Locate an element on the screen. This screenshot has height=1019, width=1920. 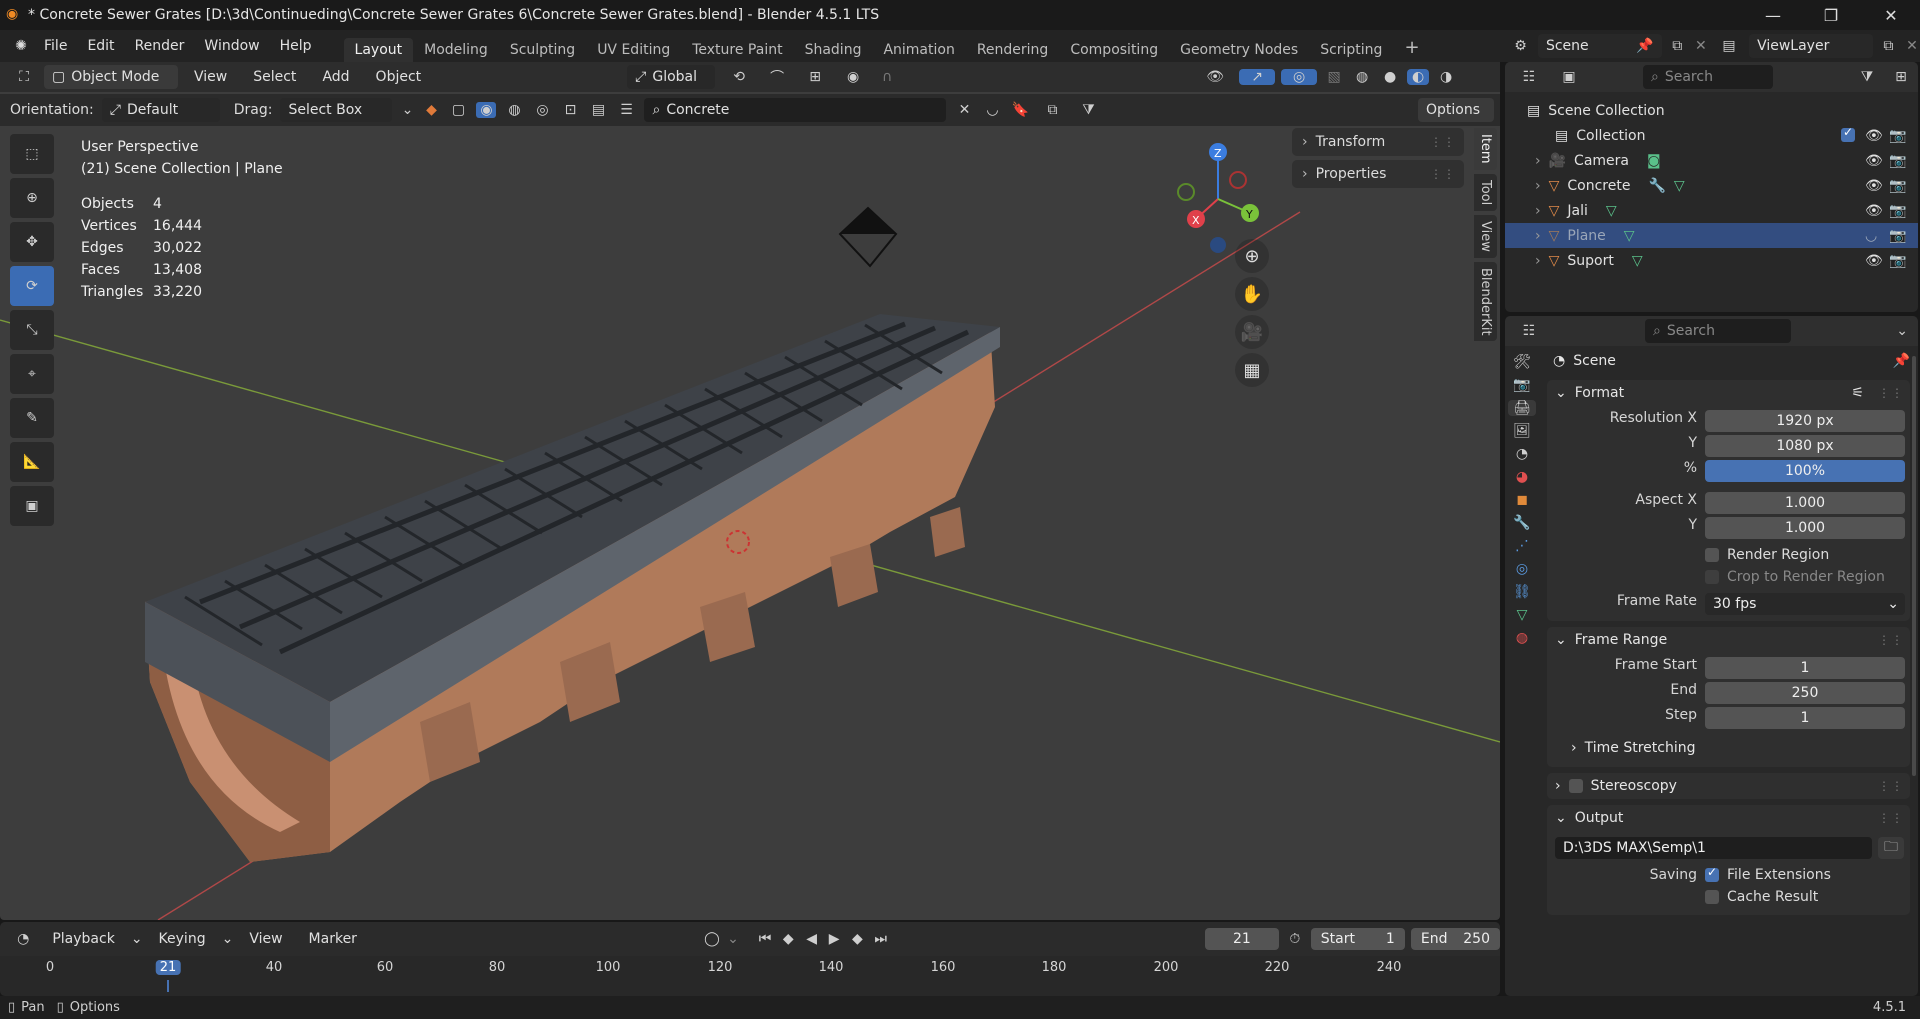
resolution-y-field: 1080 px is located at coordinates (1805, 446).